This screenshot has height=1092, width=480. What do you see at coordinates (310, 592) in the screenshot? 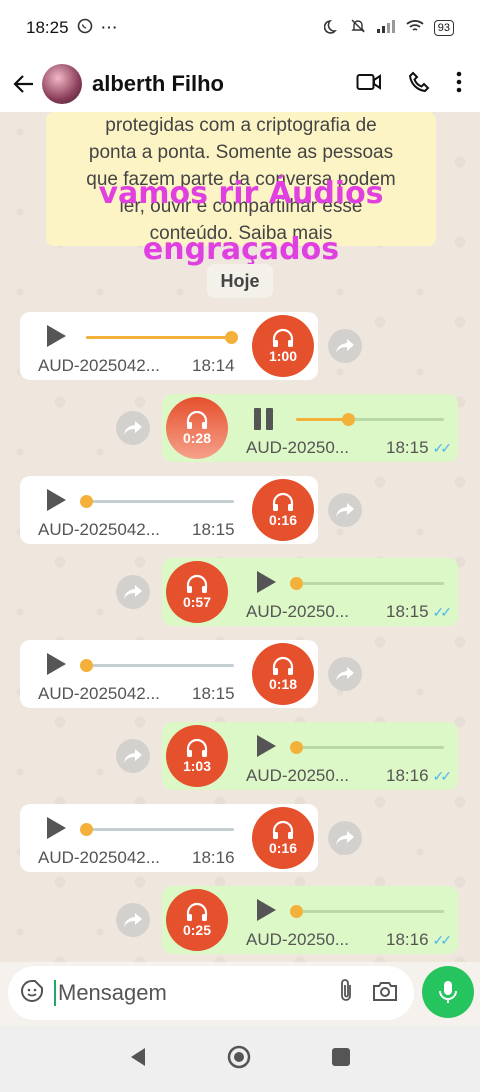
I see `voice-message-outgoing: AUD-20250... 18:15 ✓✓ 0:57` at bounding box center [310, 592].